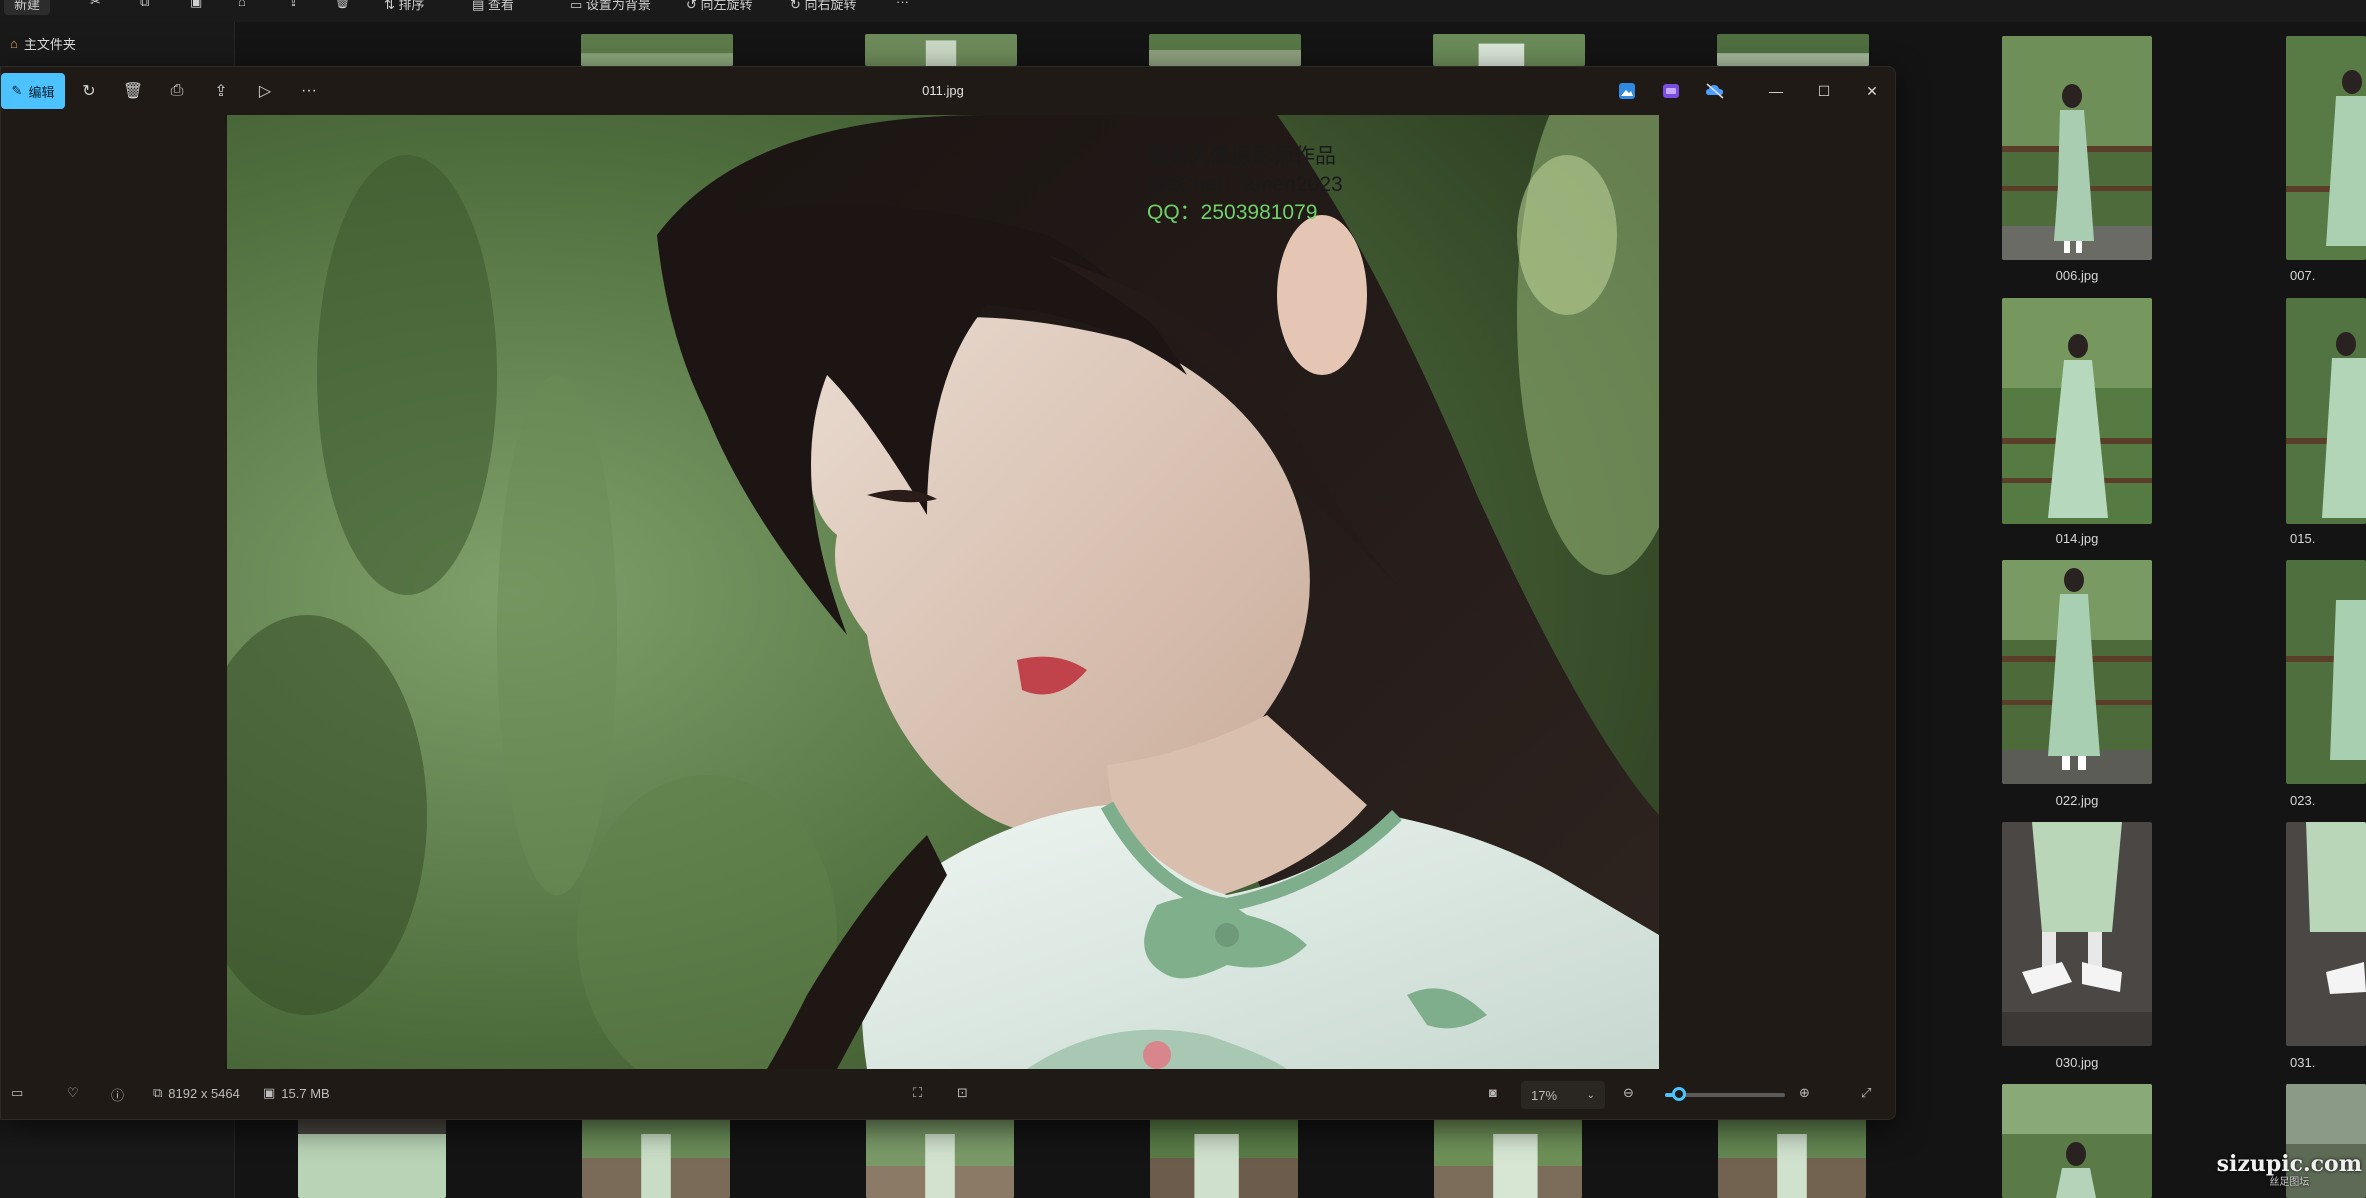 The height and width of the screenshot is (1198, 2366). Describe the element at coordinates (2328, 538) in the screenshot. I see `thumbnail-015-label: 015.` at that location.